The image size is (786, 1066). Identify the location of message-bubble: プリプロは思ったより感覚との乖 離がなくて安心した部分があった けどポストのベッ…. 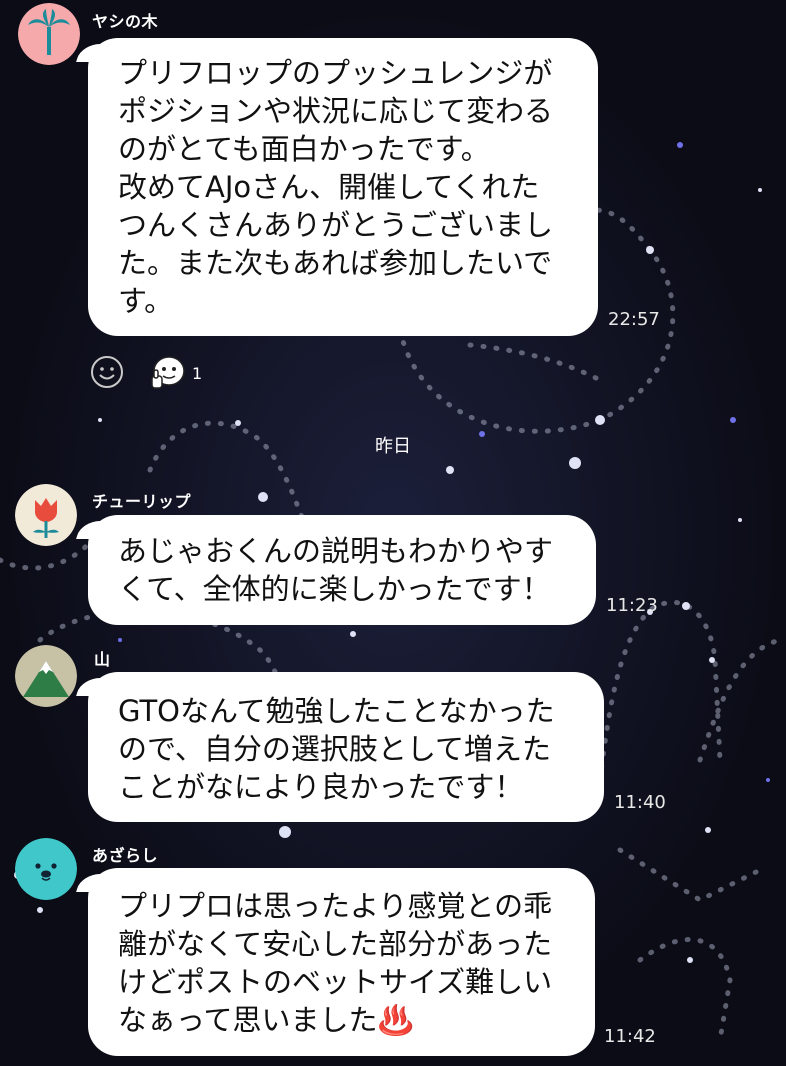
(341, 962).